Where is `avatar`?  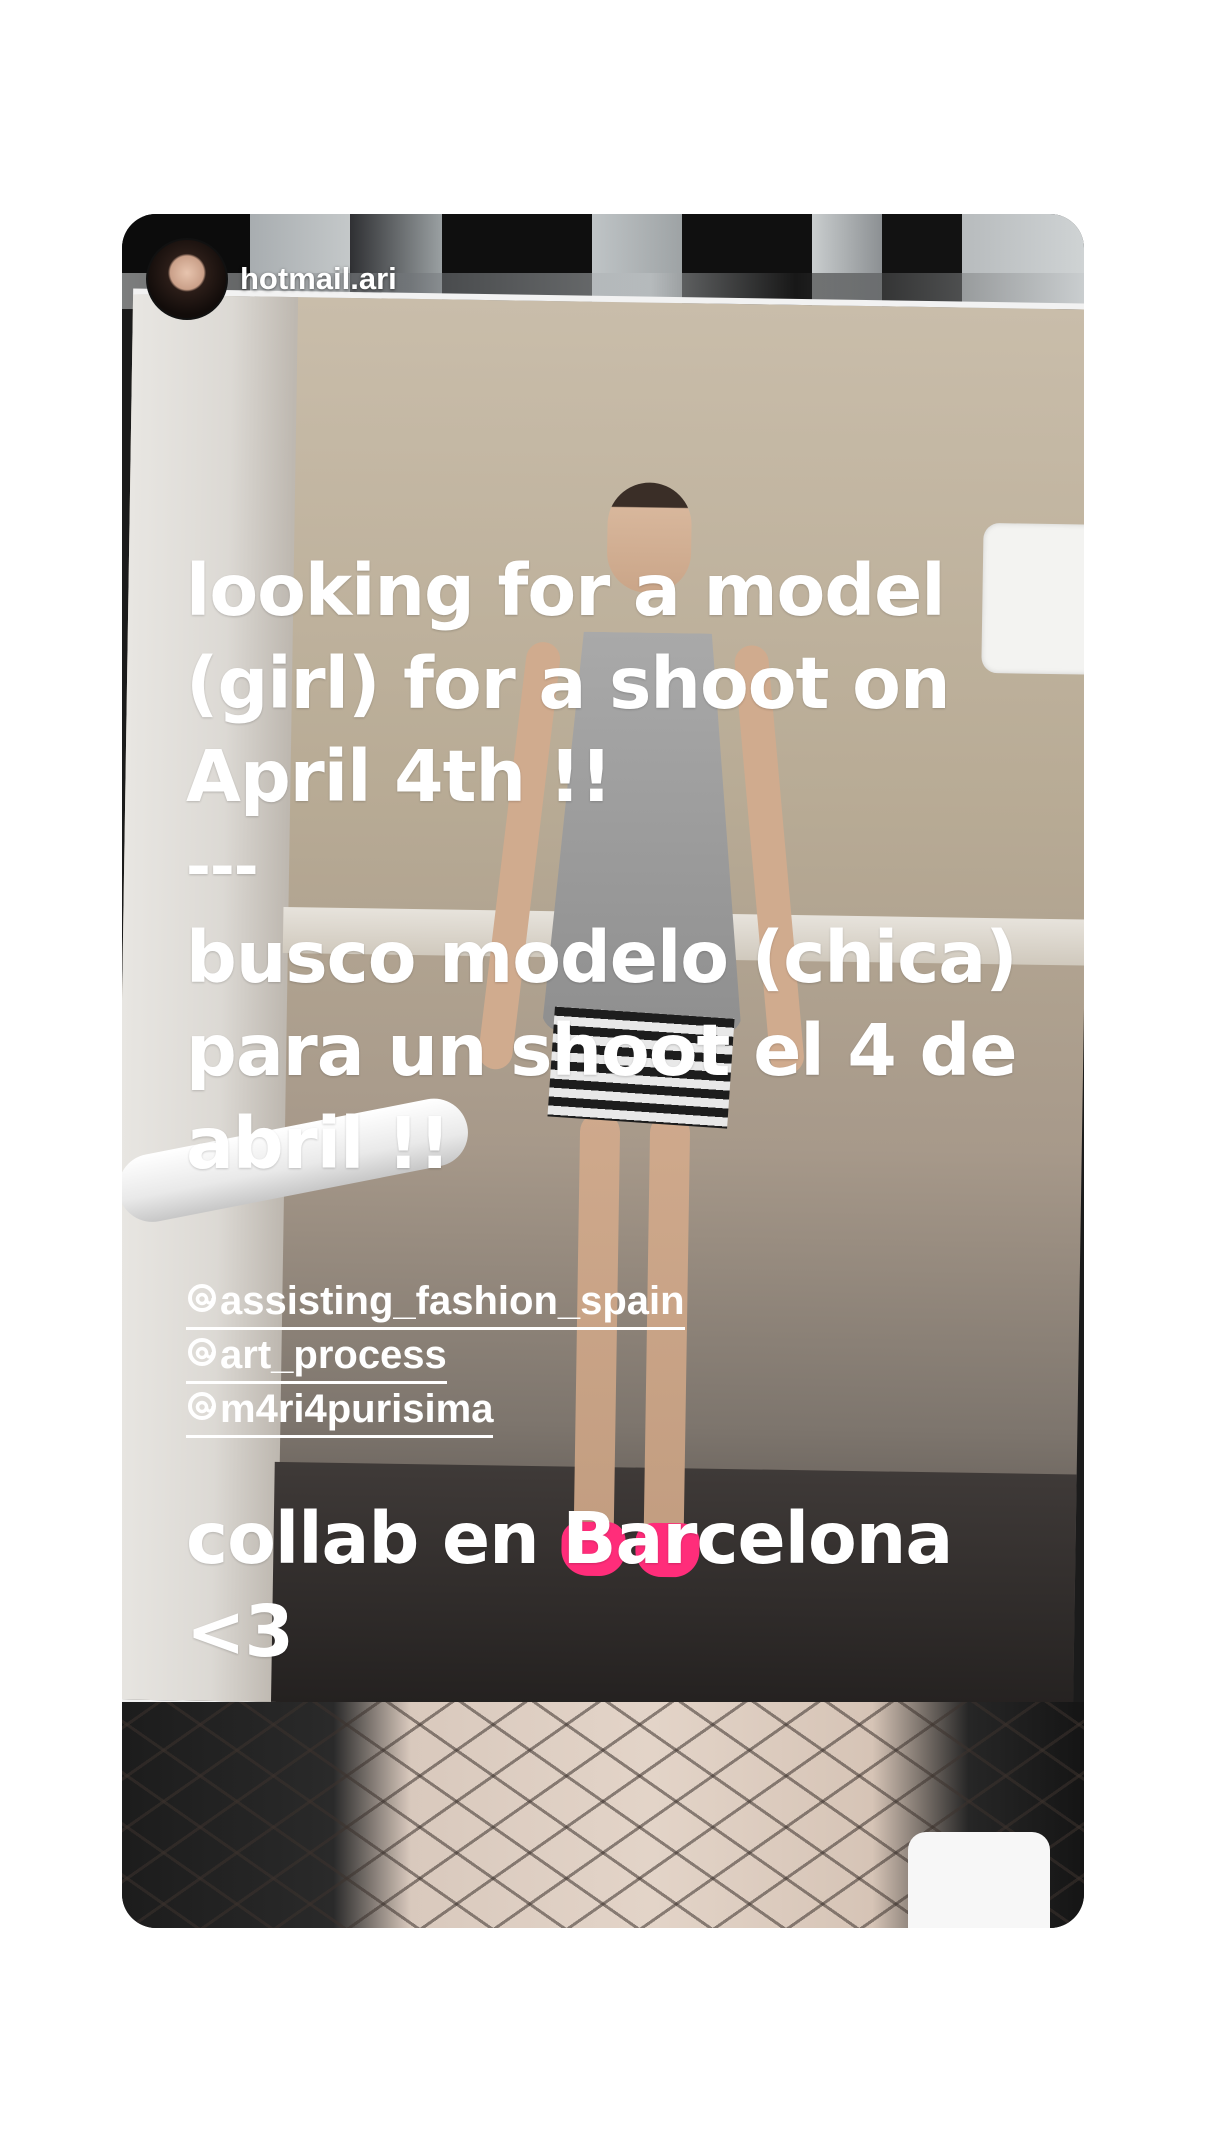
avatar is located at coordinates (187, 279).